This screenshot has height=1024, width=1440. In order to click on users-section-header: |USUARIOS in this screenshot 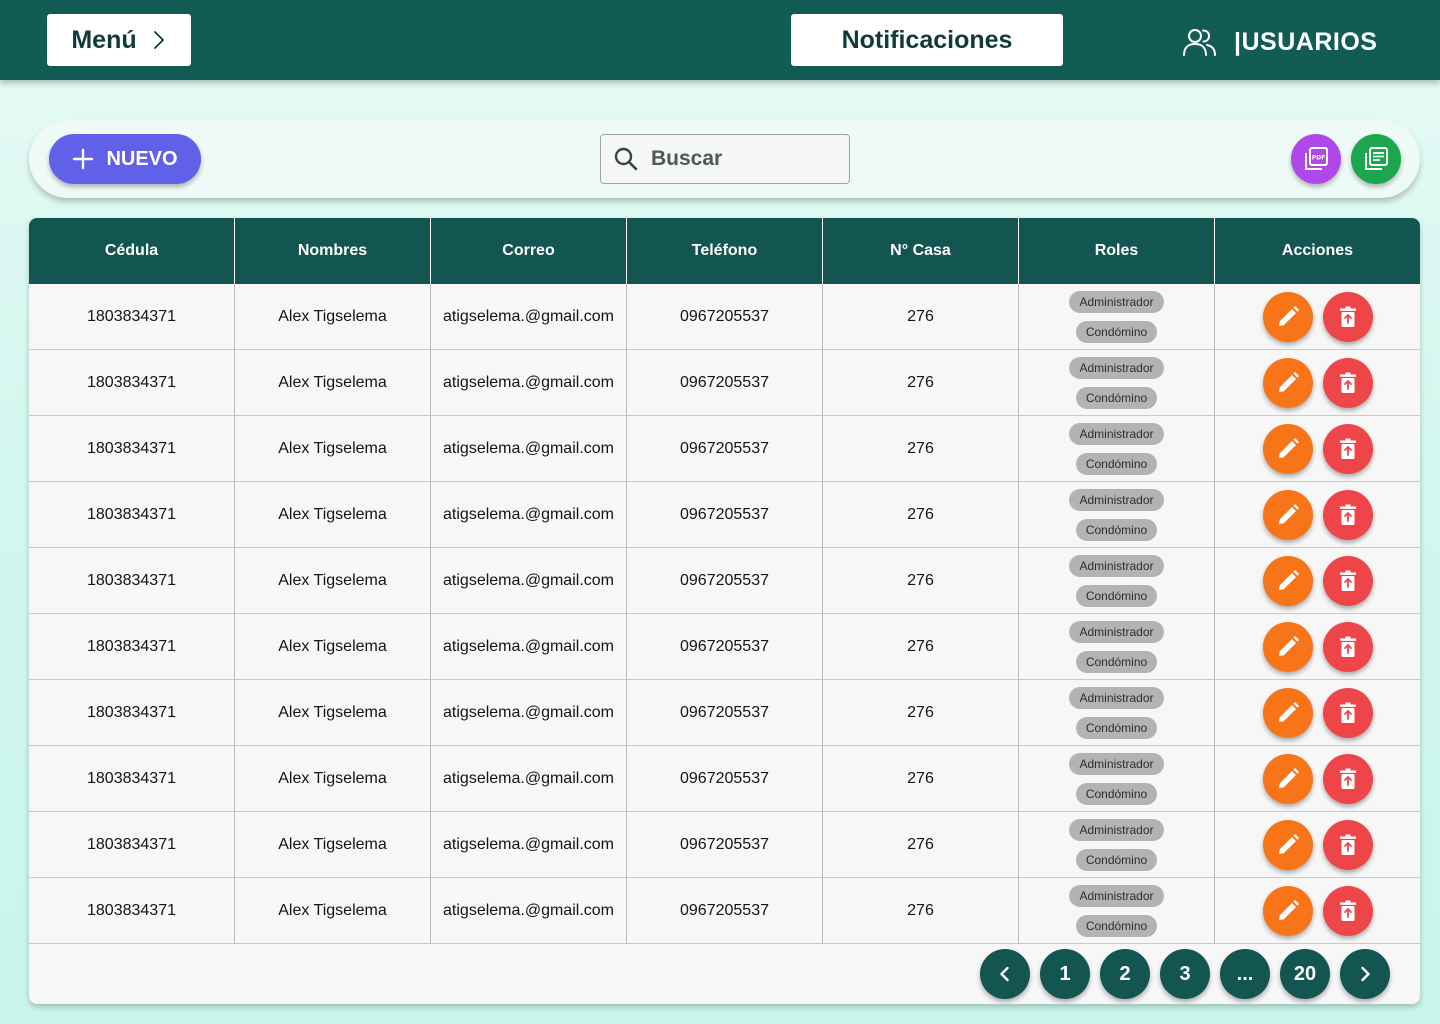, I will do `click(1279, 42)`.